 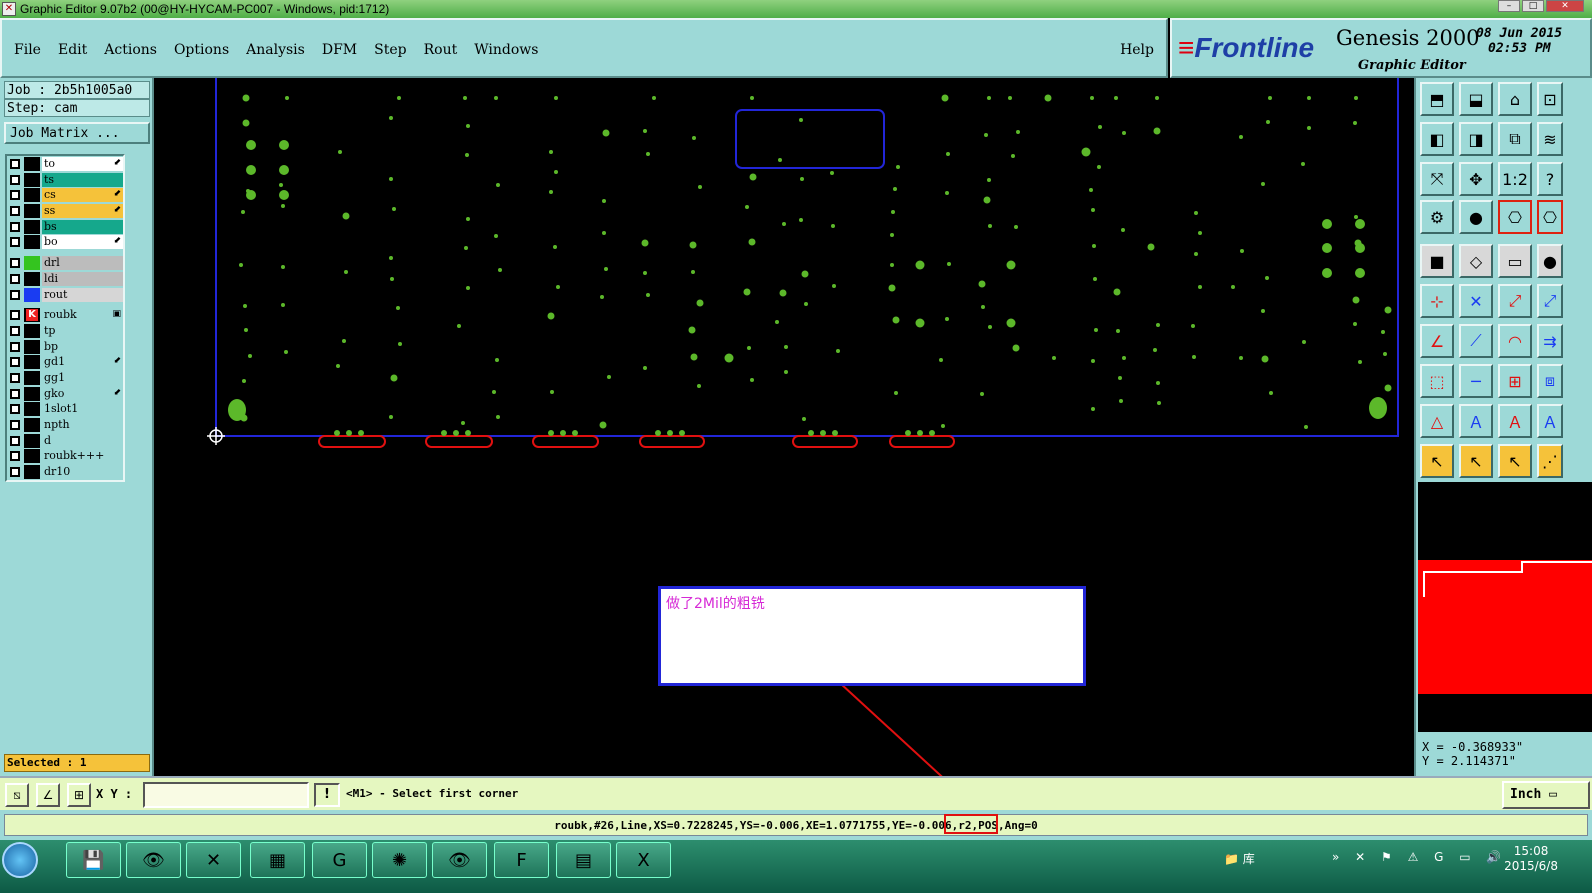 What do you see at coordinates (1476, 381) in the screenshot?
I see `minus-icon: ─` at bounding box center [1476, 381].